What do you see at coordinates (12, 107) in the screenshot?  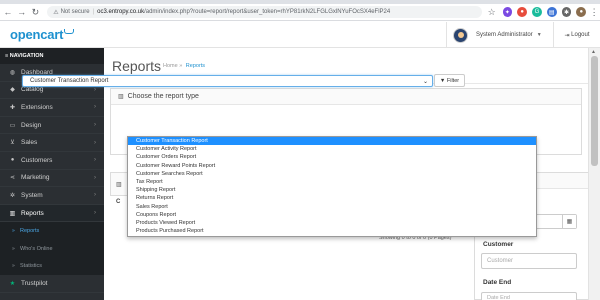 I see `puzzle-icon: ✚` at bounding box center [12, 107].